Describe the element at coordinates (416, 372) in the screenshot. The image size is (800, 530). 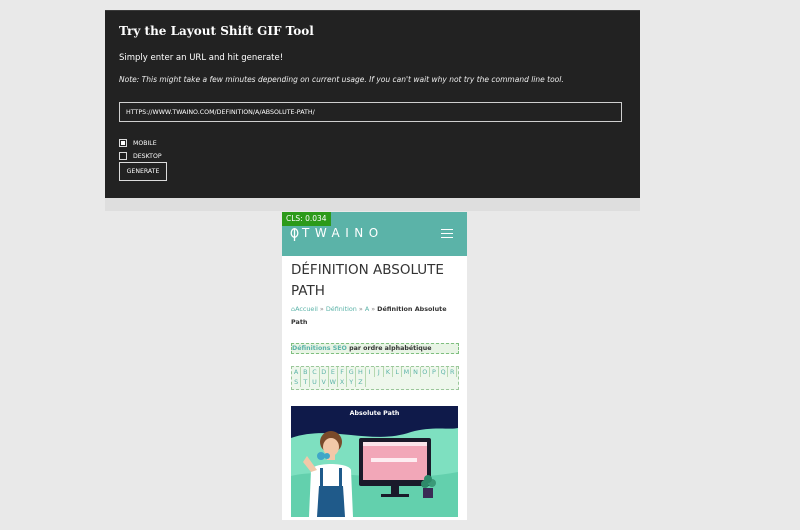
I see `alphabet-letter-n: N` at that location.